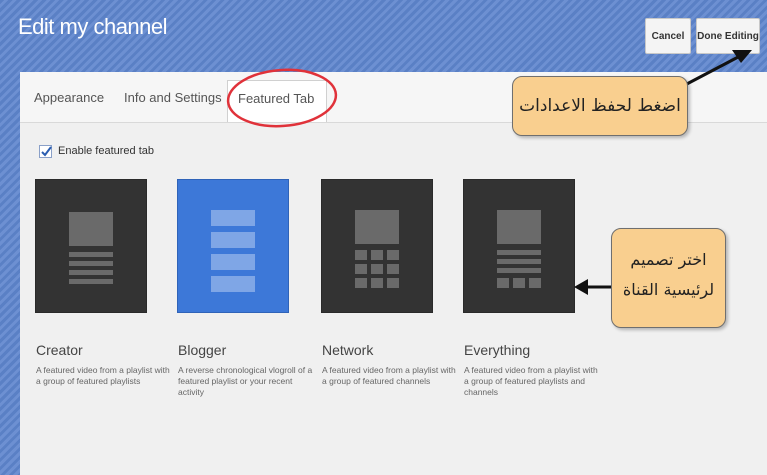 The image size is (767, 475). Describe the element at coordinates (668, 278) in the screenshot. I see `choose-layout-callout: اختر تصميم لرئيسية القناة` at that location.